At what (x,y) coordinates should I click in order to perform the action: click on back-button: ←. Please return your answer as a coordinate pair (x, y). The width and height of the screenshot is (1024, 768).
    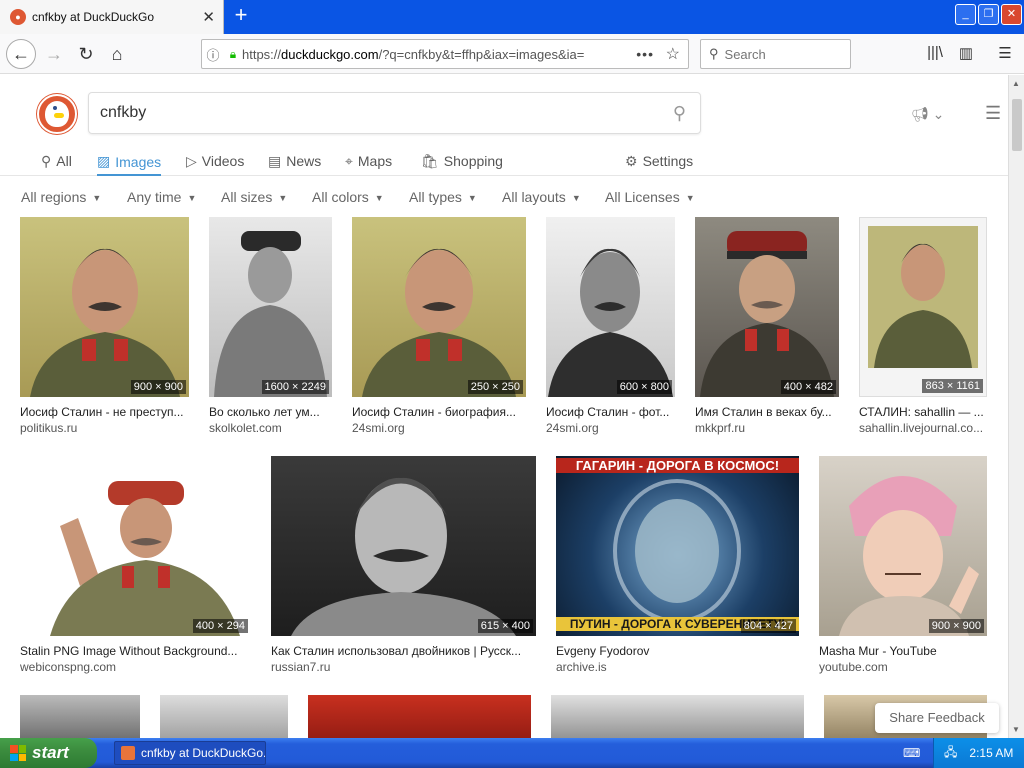
    Looking at the image, I should click on (21, 54).